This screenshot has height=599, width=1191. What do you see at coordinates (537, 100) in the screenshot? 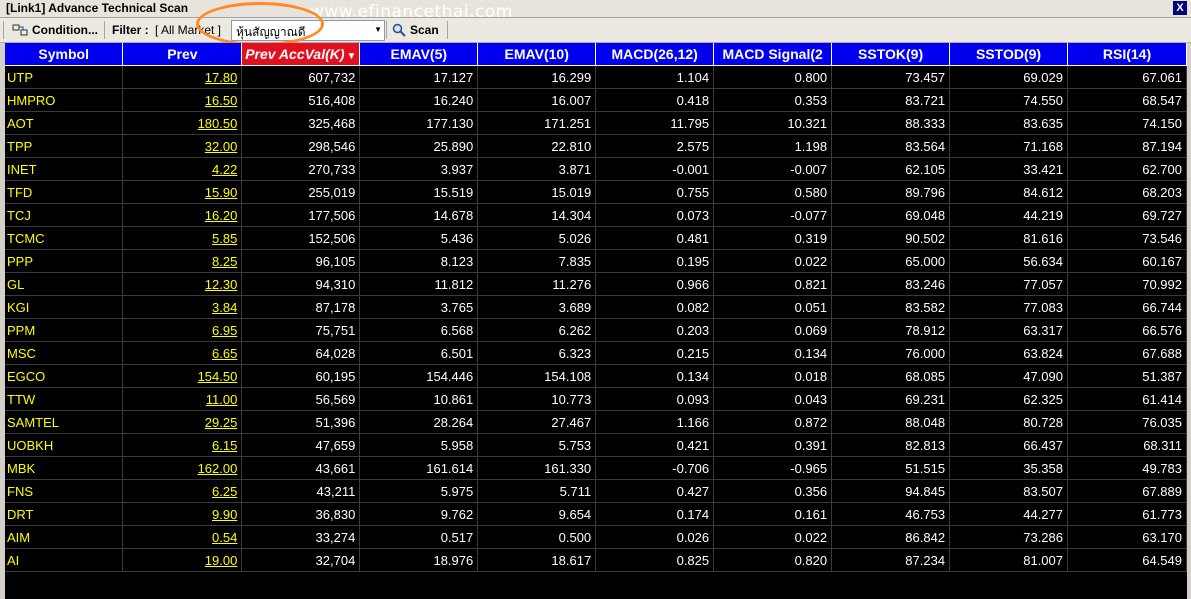
I see `value-cell: 16.007` at bounding box center [537, 100].